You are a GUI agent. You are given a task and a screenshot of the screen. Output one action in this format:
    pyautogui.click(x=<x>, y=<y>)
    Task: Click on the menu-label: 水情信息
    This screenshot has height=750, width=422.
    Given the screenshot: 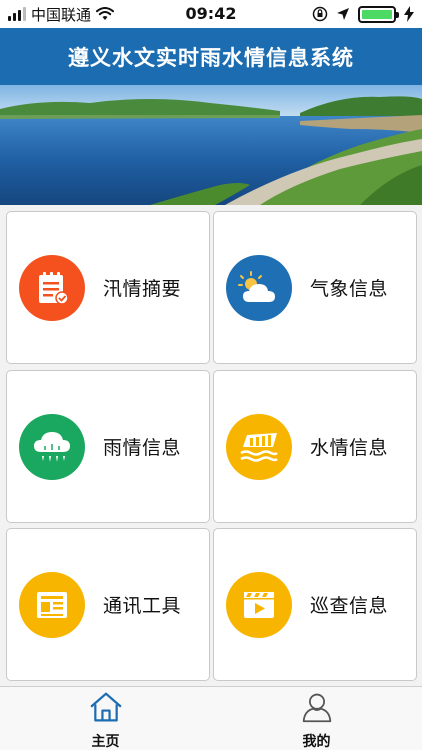 What is the action you would take?
    pyautogui.click(x=349, y=448)
    